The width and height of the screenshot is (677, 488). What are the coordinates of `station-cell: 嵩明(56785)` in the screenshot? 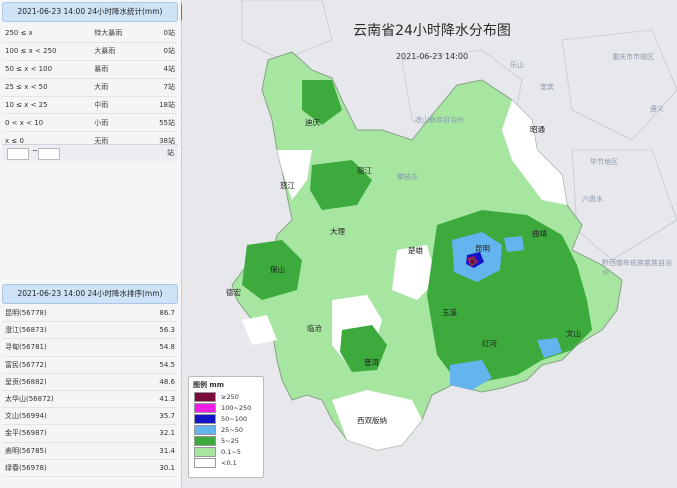 It's located at (65, 451).